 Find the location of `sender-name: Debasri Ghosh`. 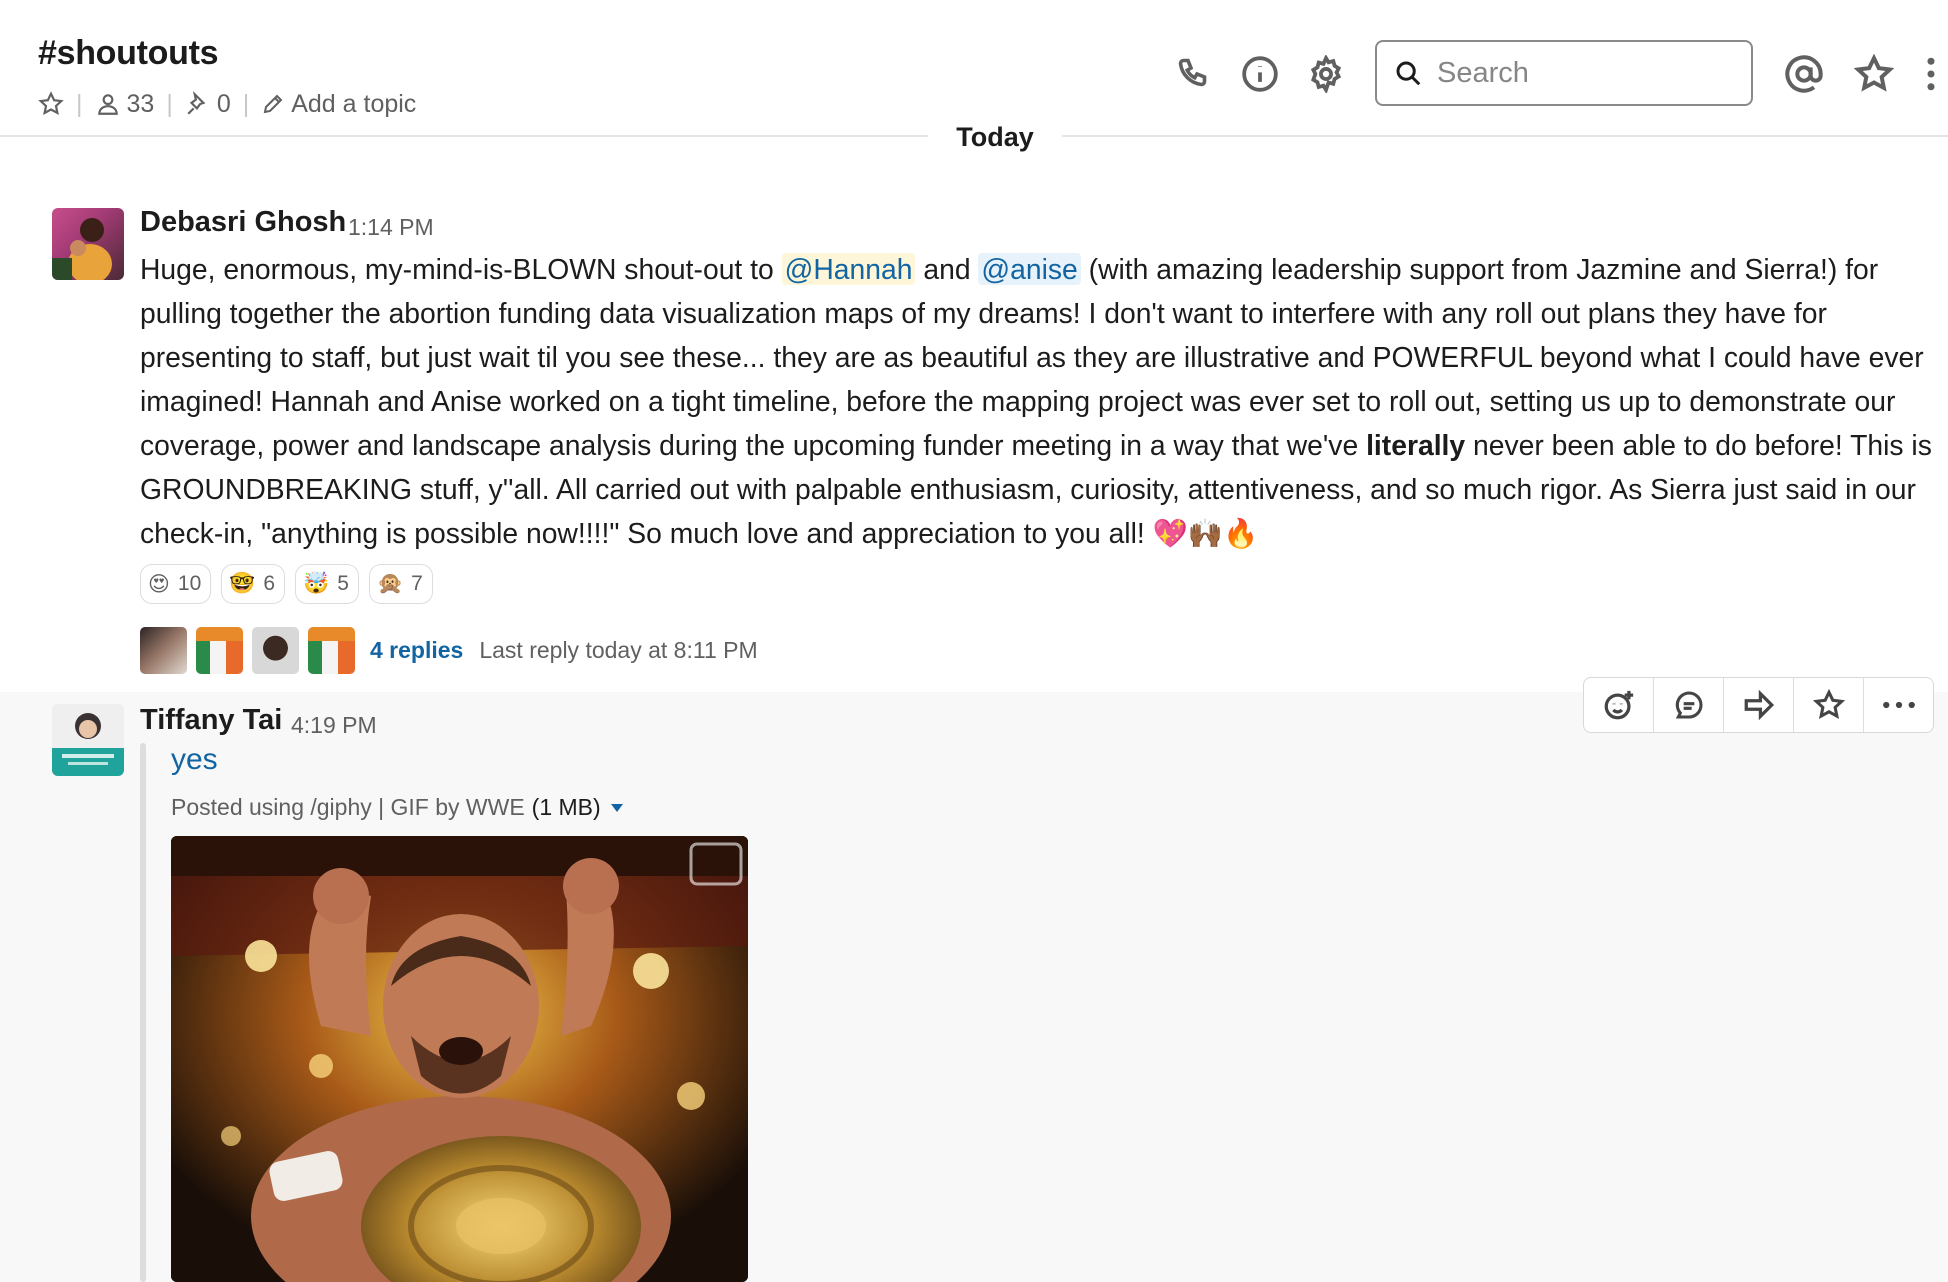

sender-name: Debasri Ghosh is located at coordinates (243, 222).